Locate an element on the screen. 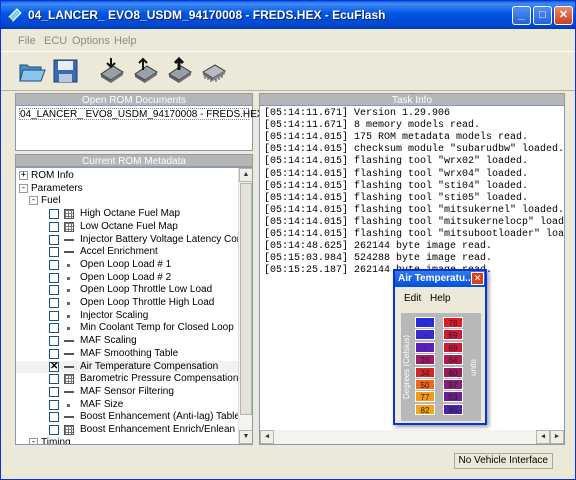 Image resolution: width=576 pixels, height=480 pixels. metadata-scrollbar: ▲ ▼ is located at coordinates (245, 306).